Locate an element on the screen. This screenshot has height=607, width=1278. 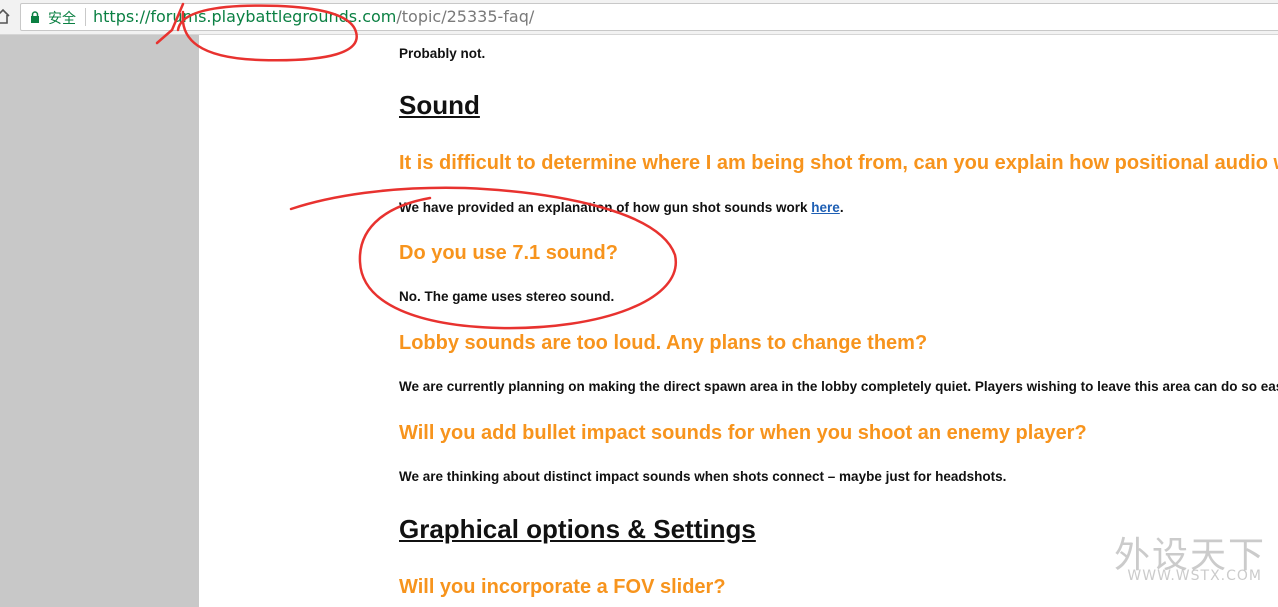
question-fov-slider: Will you incorporate a FOV slider? is located at coordinates (562, 587).